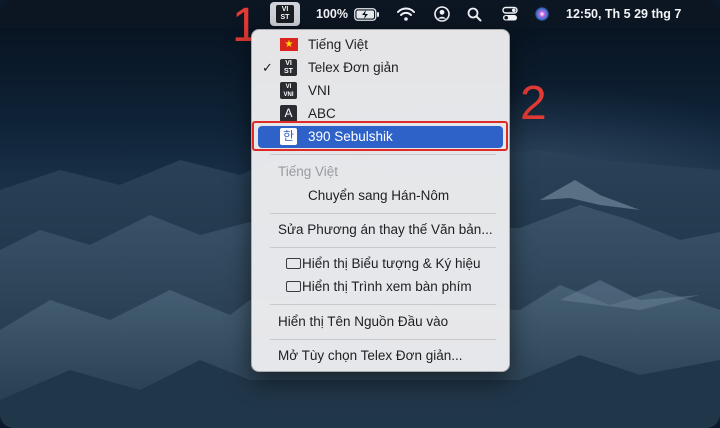 The height and width of the screenshot is (428, 720). Describe the element at coordinates (367, 14) in the screenshot. I see `battery-charging-icon` at that location.